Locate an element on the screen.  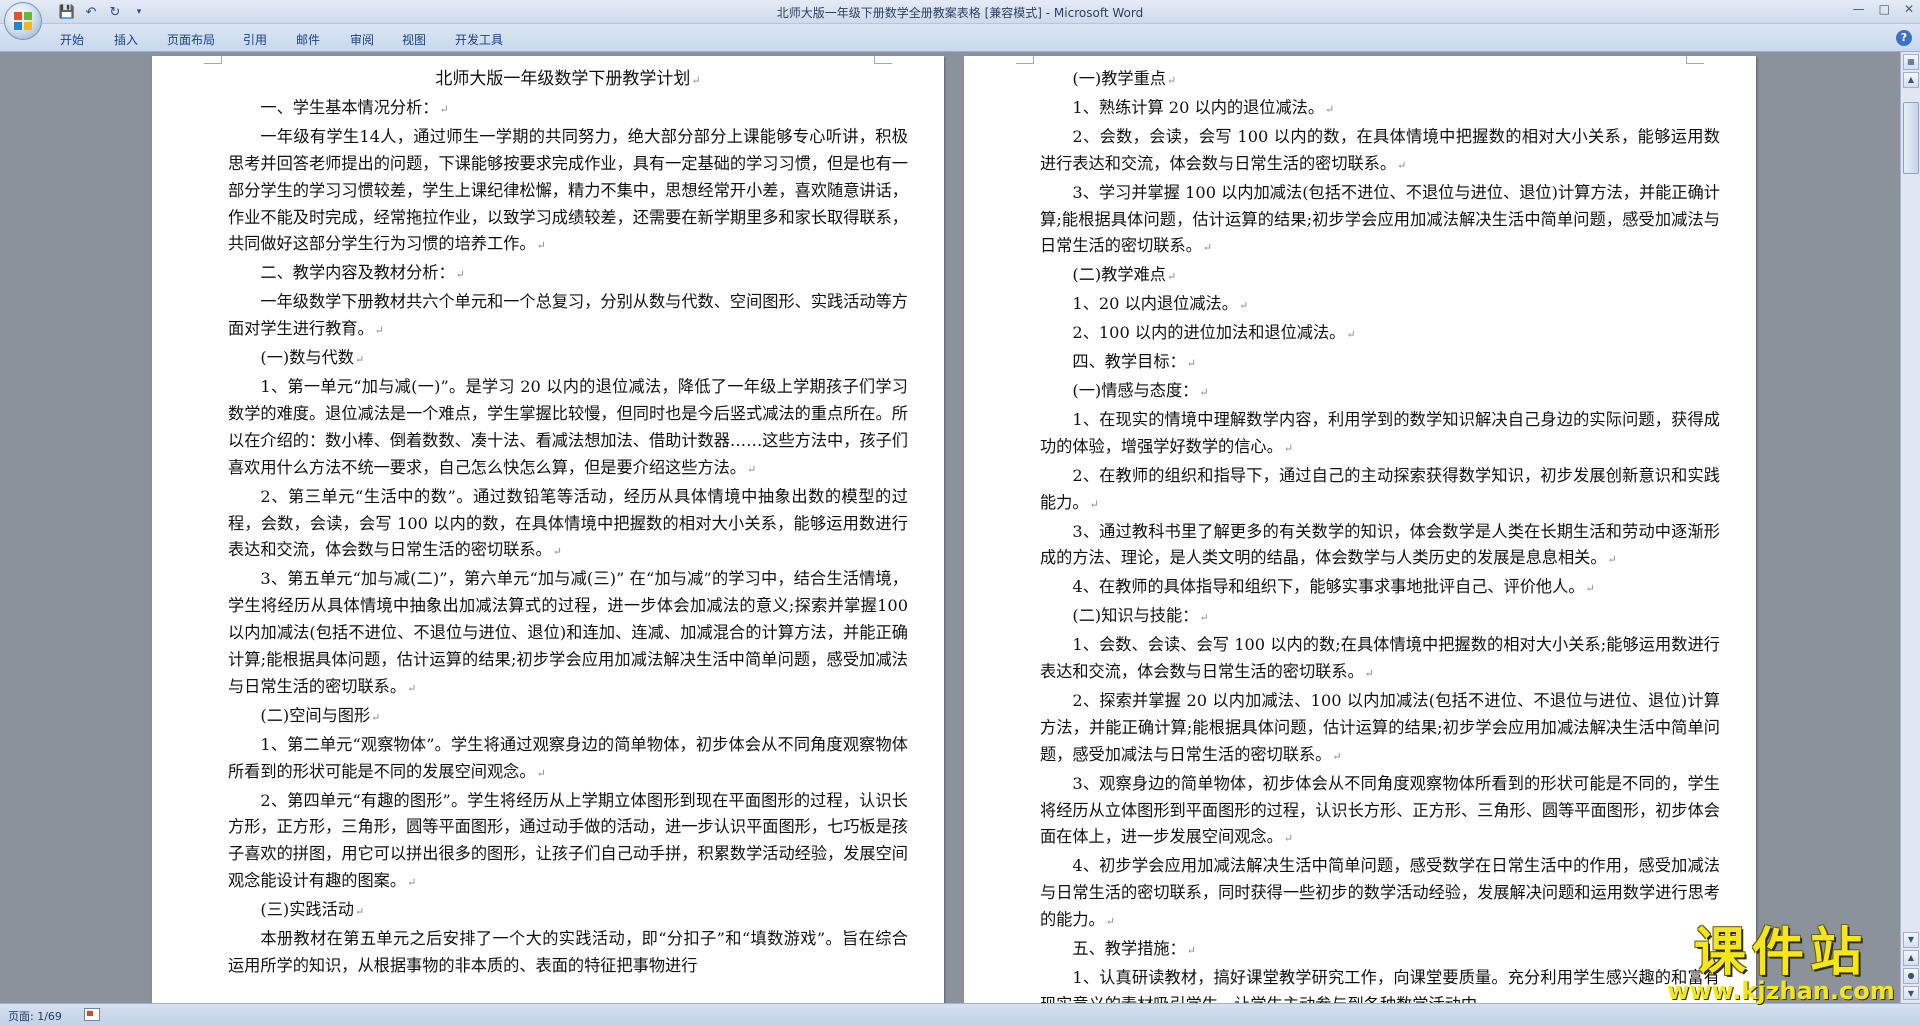
tab-mailings: 邮件 is located at coordinates (308, 39).